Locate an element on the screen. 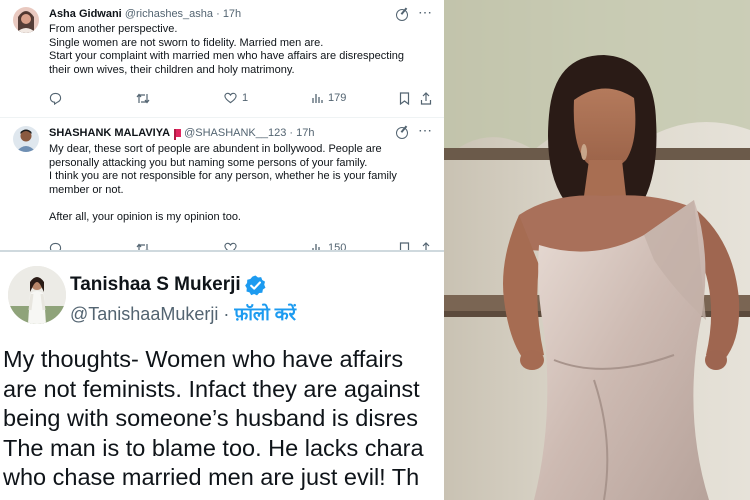 The height and width of the screenshot is (500, 750). like-button: 1 is located at coordinates (236, 98).